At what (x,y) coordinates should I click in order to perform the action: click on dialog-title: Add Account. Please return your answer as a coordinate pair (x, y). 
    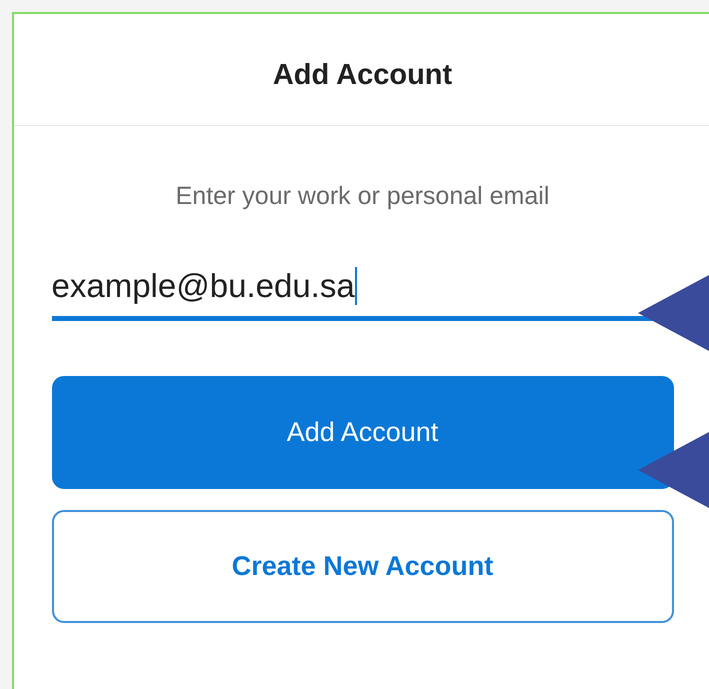
    Looking at the image, I should click on (362, 75).